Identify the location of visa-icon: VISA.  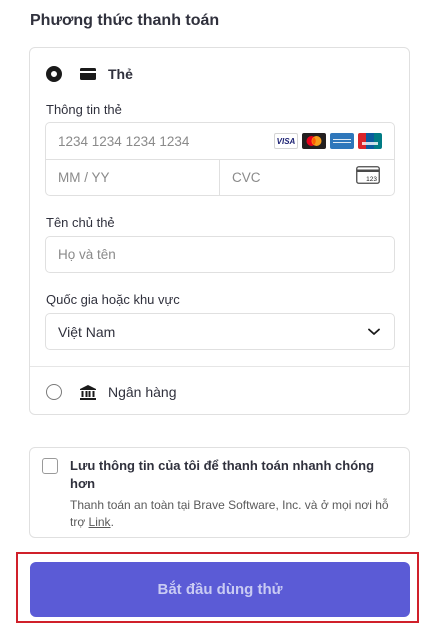
(286, 141).